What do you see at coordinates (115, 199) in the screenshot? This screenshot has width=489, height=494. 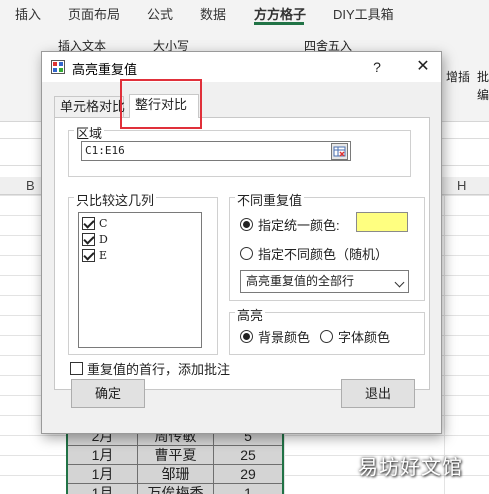 I see `columns-group-label: 只比较这几列` at bounding box center [115, 199].